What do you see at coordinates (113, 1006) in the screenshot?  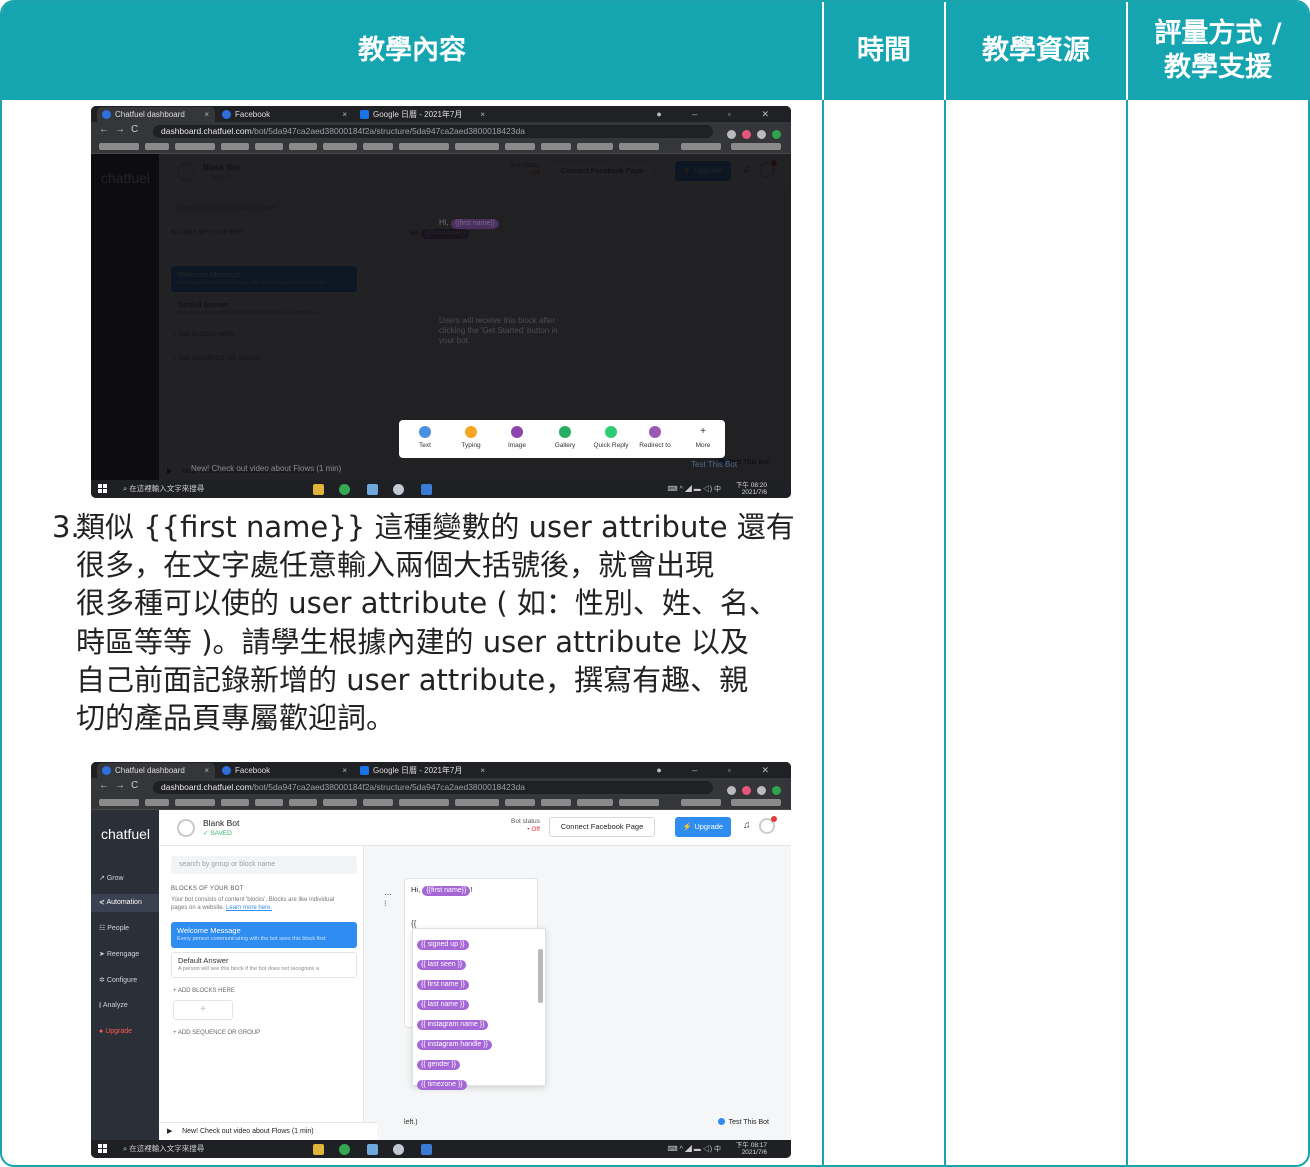 I see `sidebar-item-analyze: ⫾ Analyze` at bounding box center [113, 1006].